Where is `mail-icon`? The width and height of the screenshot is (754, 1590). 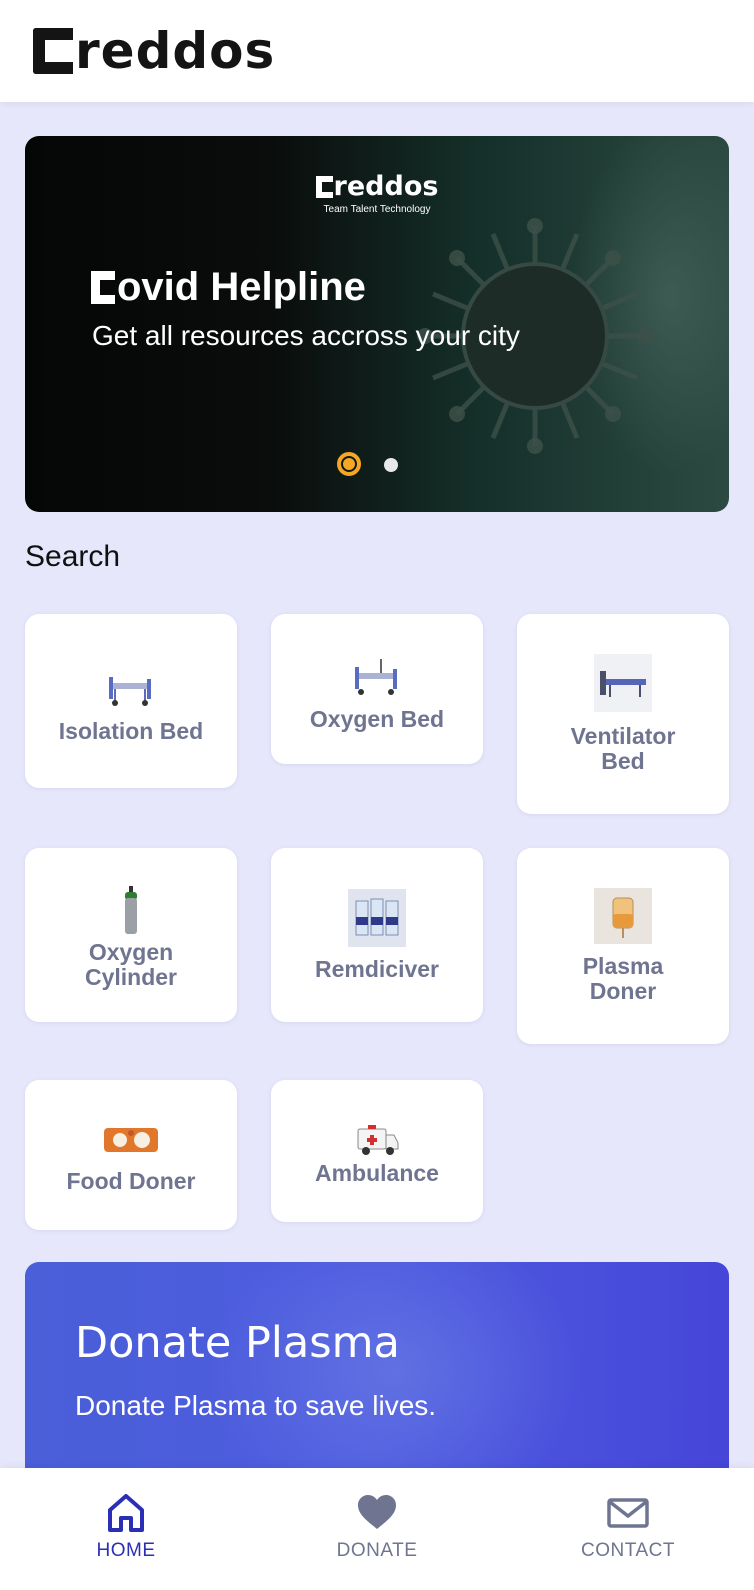
mail-icon is located at coordinates (628, 1513).